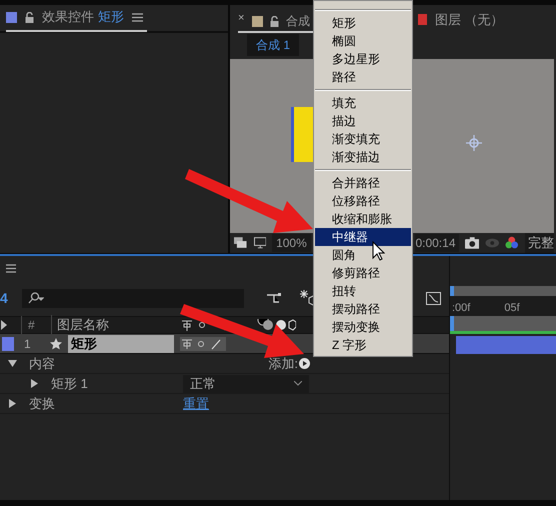 This screenshot has height=506, width=556. What do you see at coordinates (363, 103) in the screenshot?
I see `menu-item: 填充` at bounding box center [363, 103].